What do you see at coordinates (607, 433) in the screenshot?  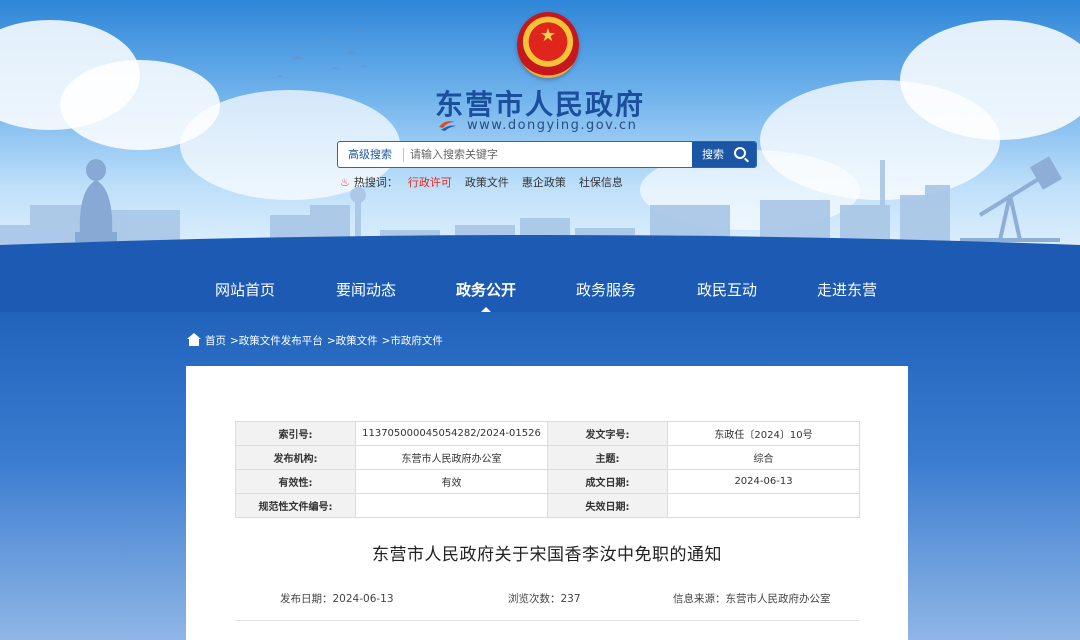 I see `doc-no-label: 发文字号:` at bounding box center [607, 433].